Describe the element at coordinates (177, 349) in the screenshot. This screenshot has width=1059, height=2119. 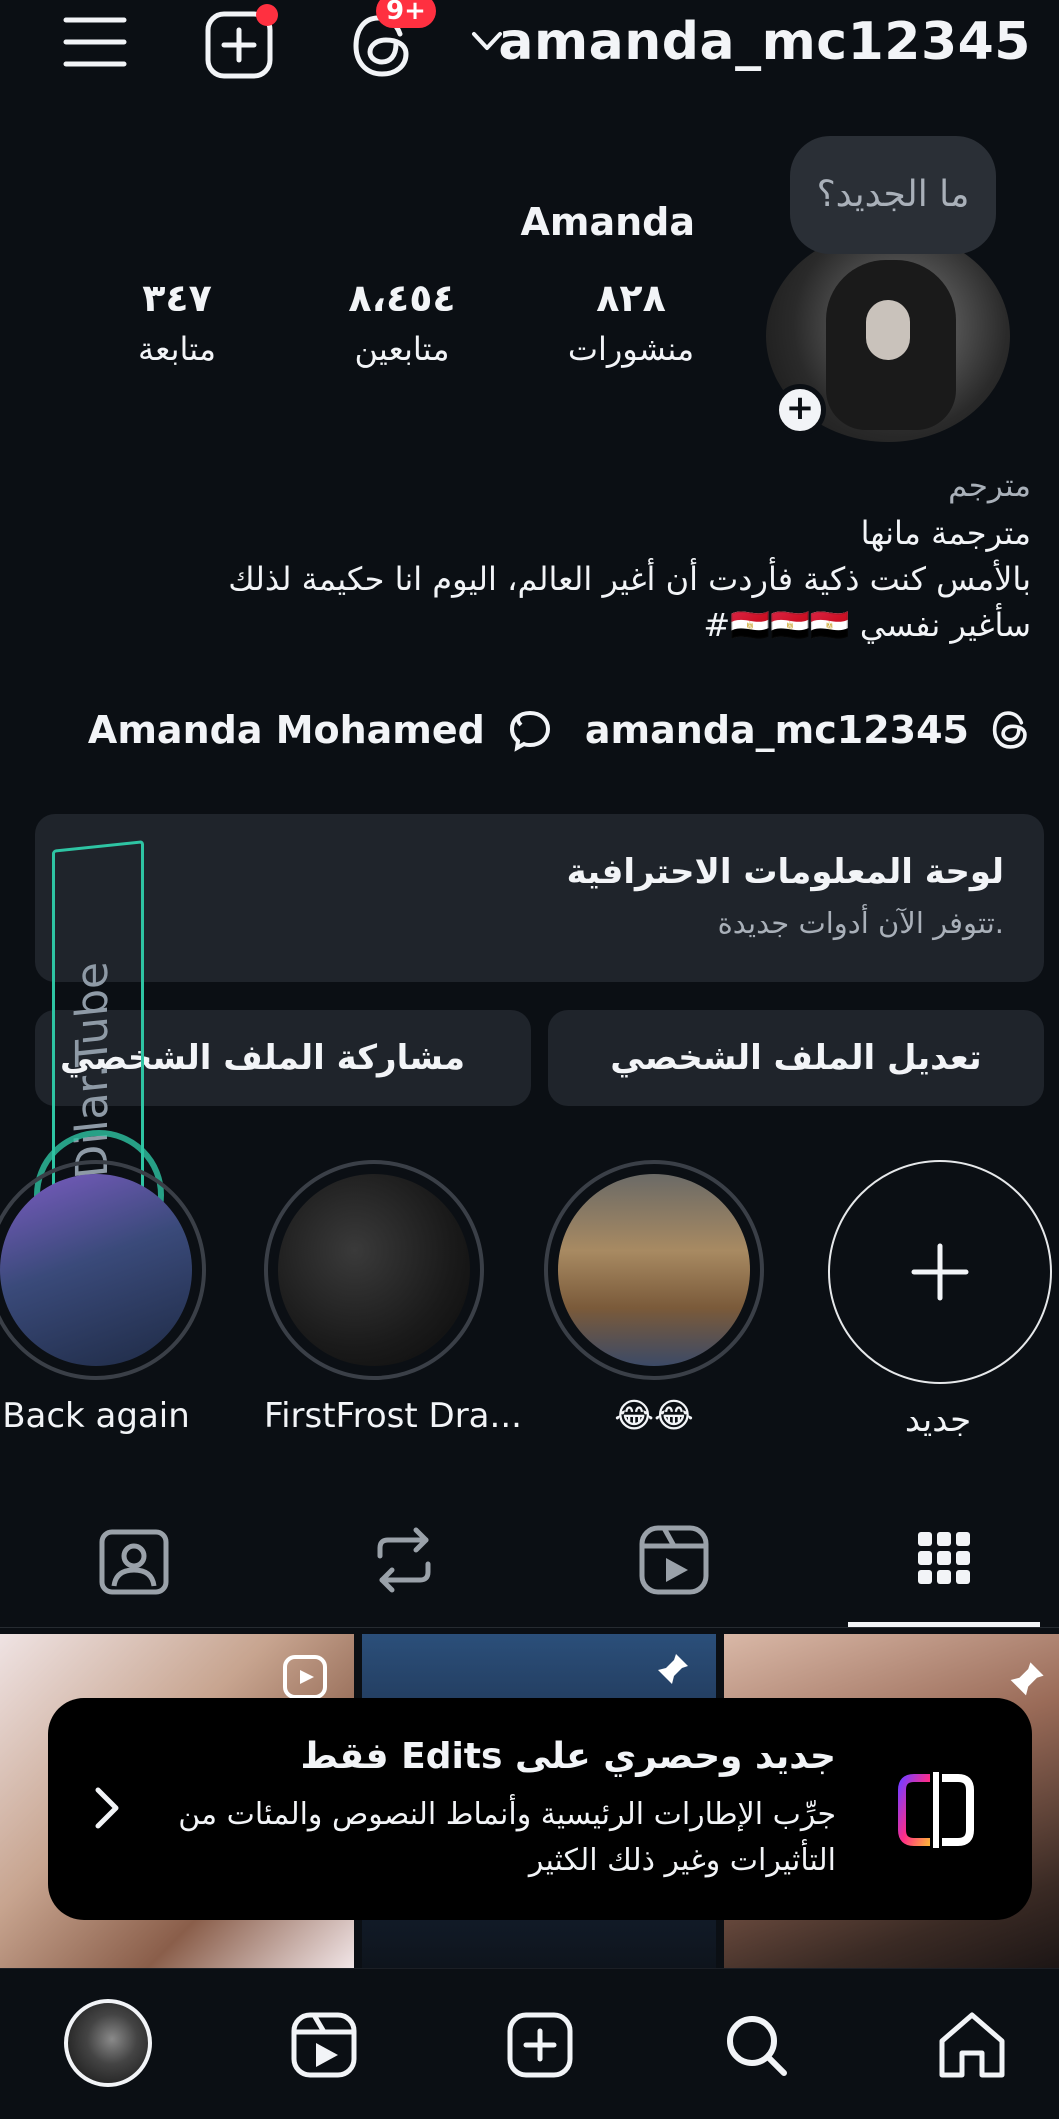
I see `stat-following-label: متابعة` at that location.